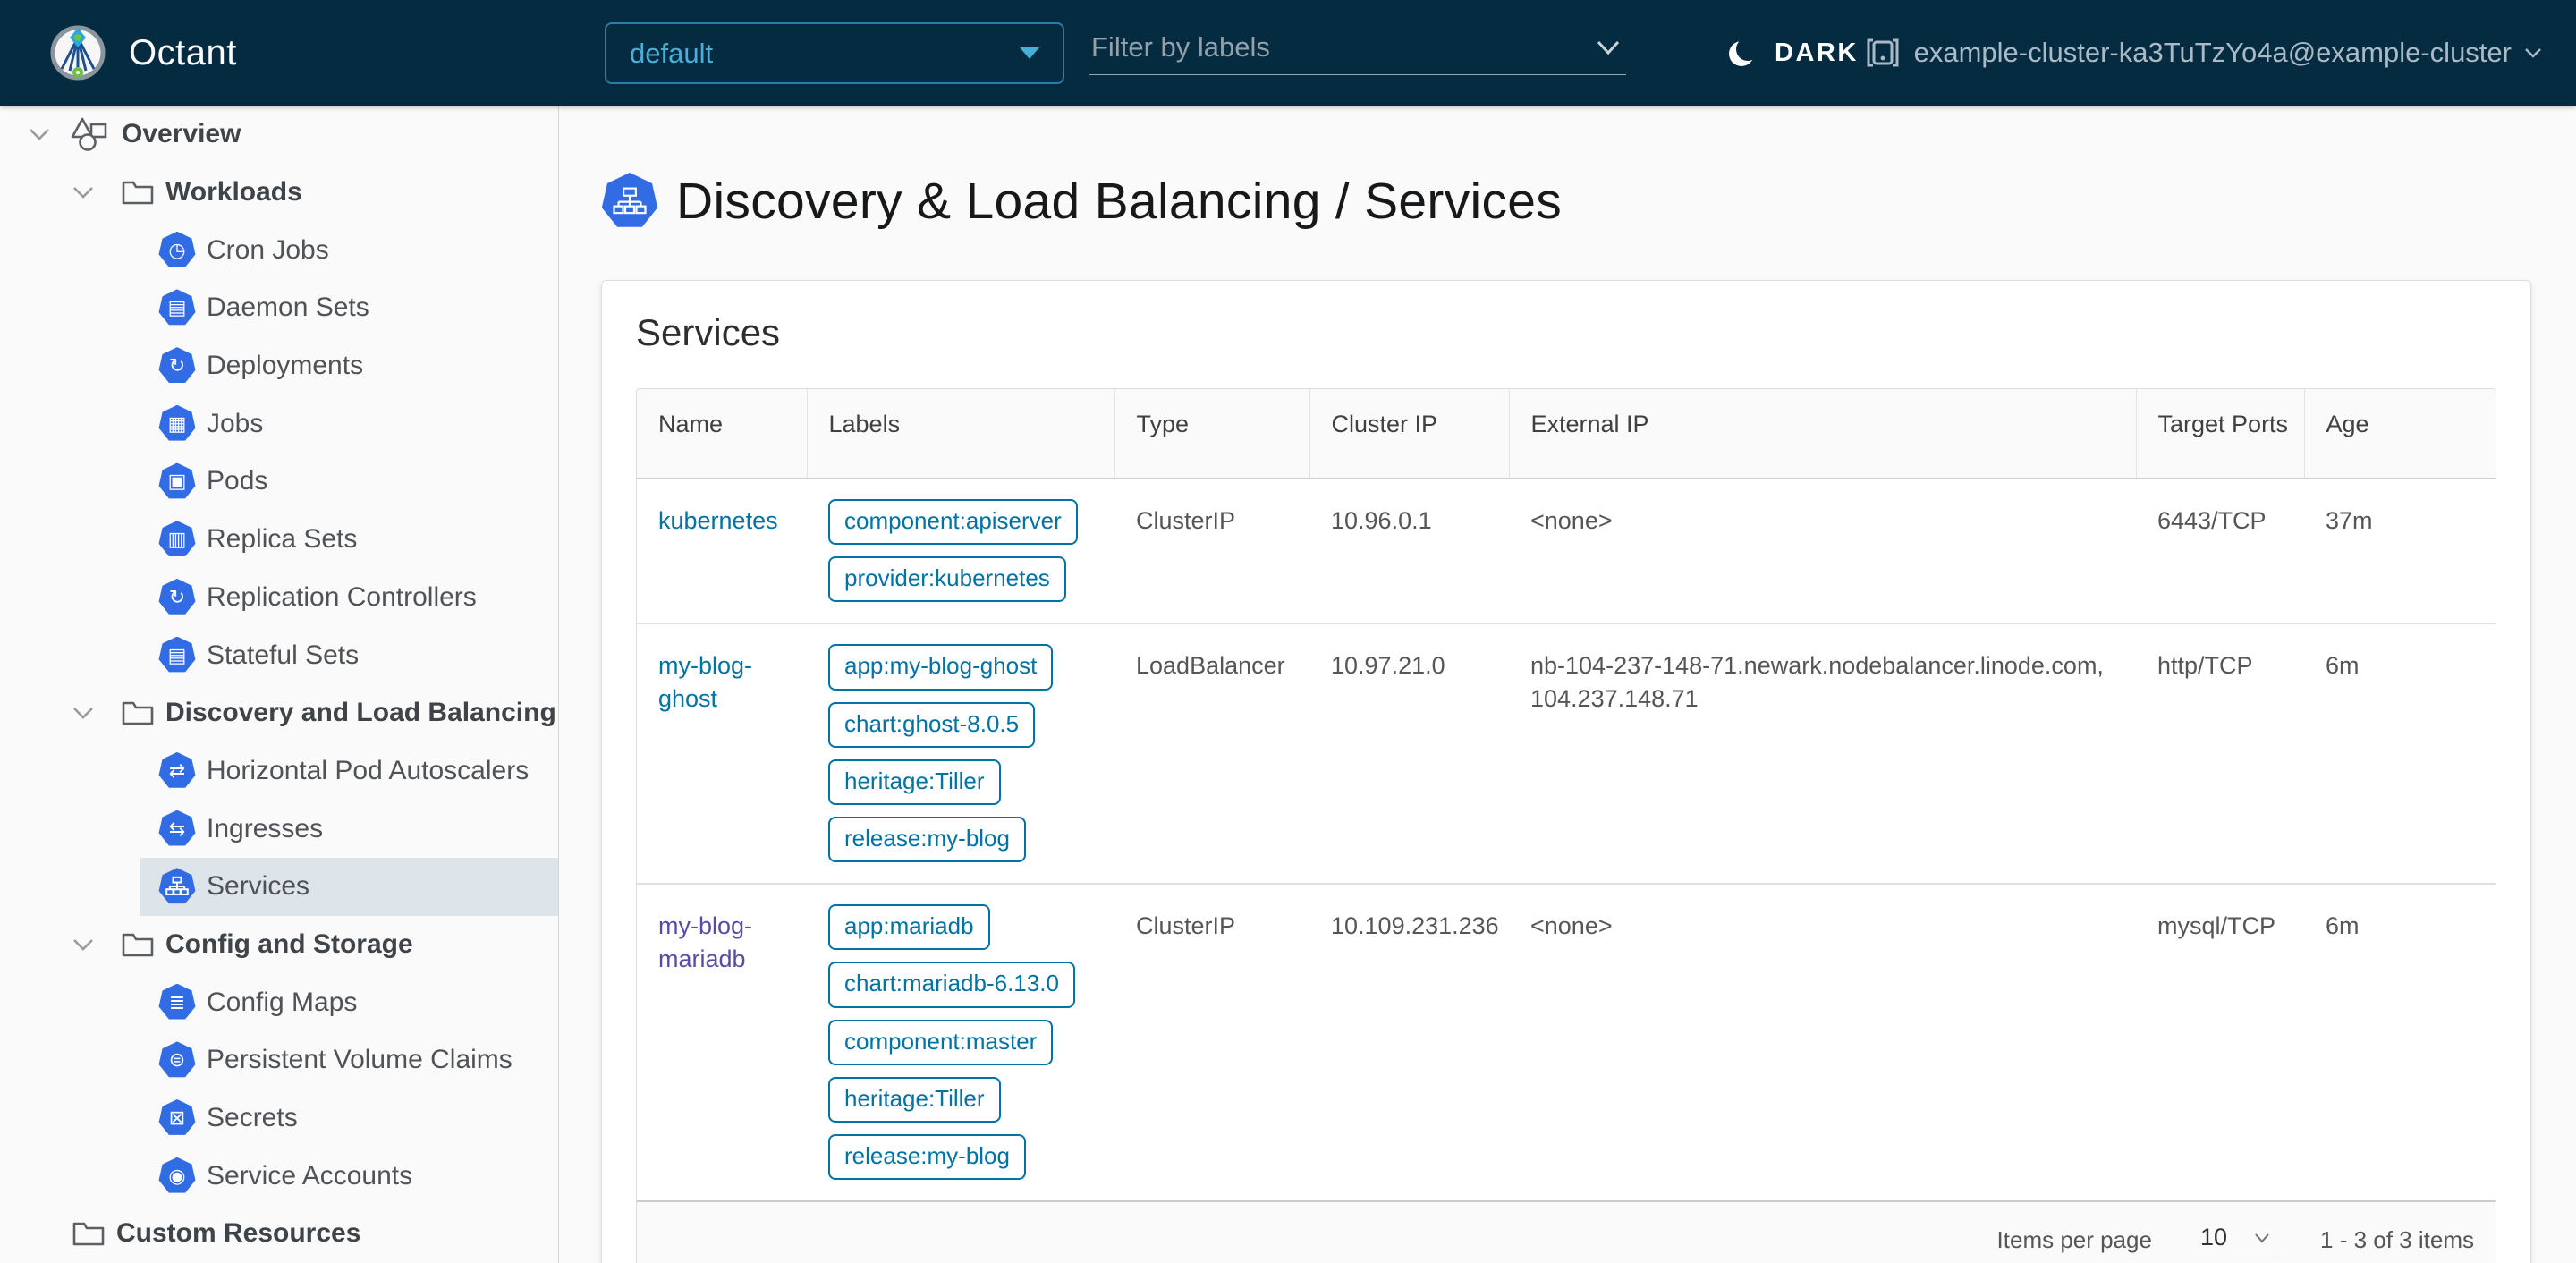 This screenshot has width=2576, height=1263. I want to click on label-tag: chart:mariadb-6.13.0, so click(951, 985).